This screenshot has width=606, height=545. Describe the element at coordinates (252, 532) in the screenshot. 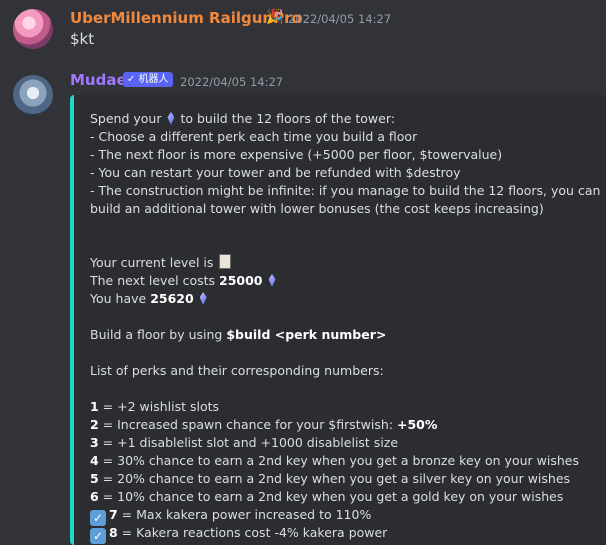

I see `perk-text: = Kakera reactions cost -4% kakera power` at that location.